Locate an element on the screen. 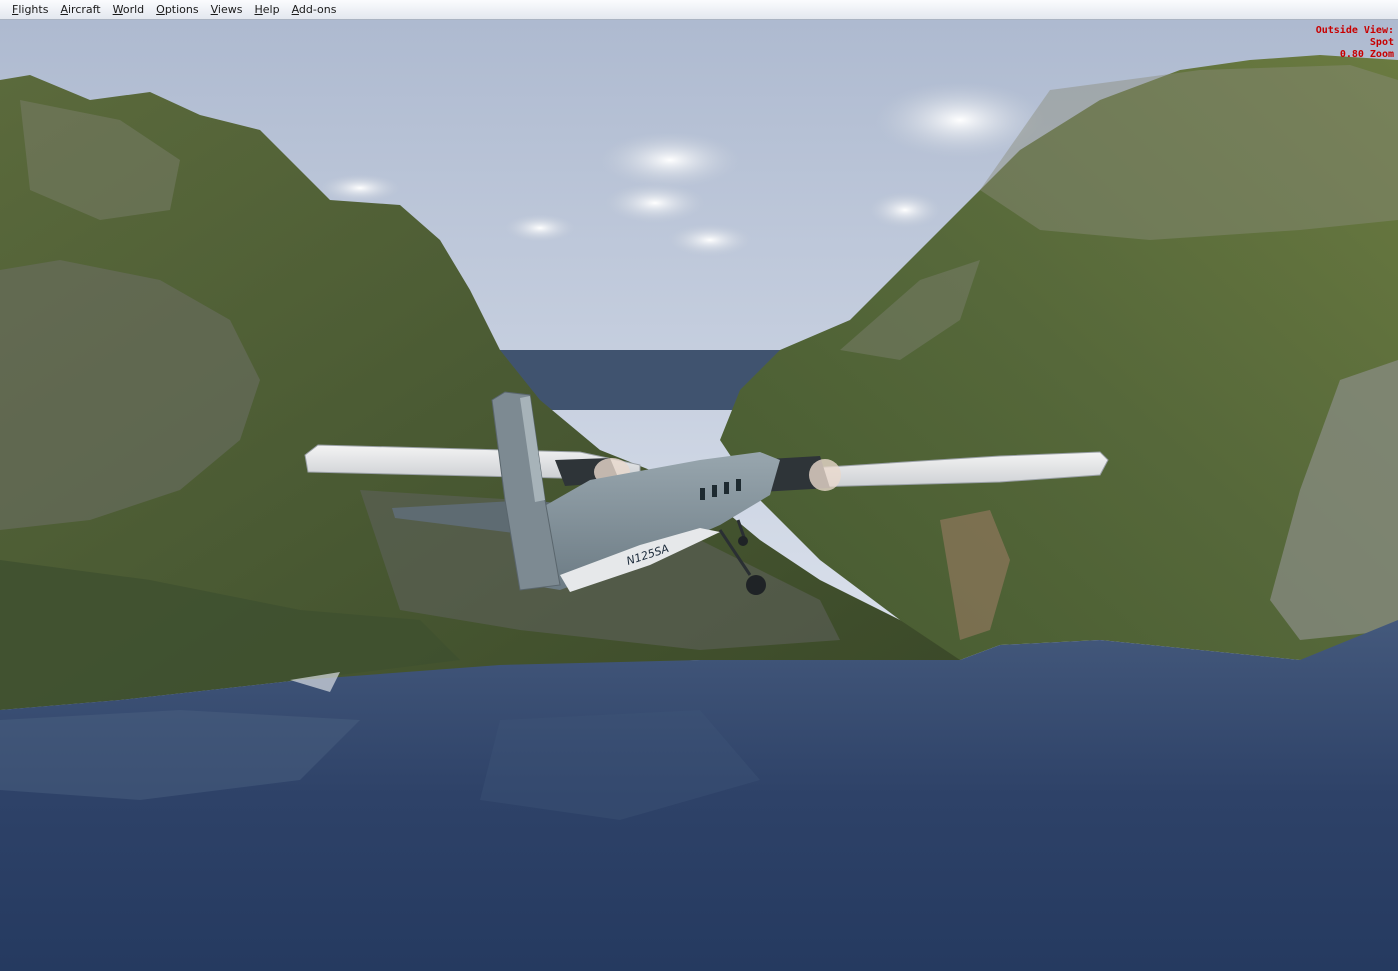  main-wheel is located at coordinates (756, 585).